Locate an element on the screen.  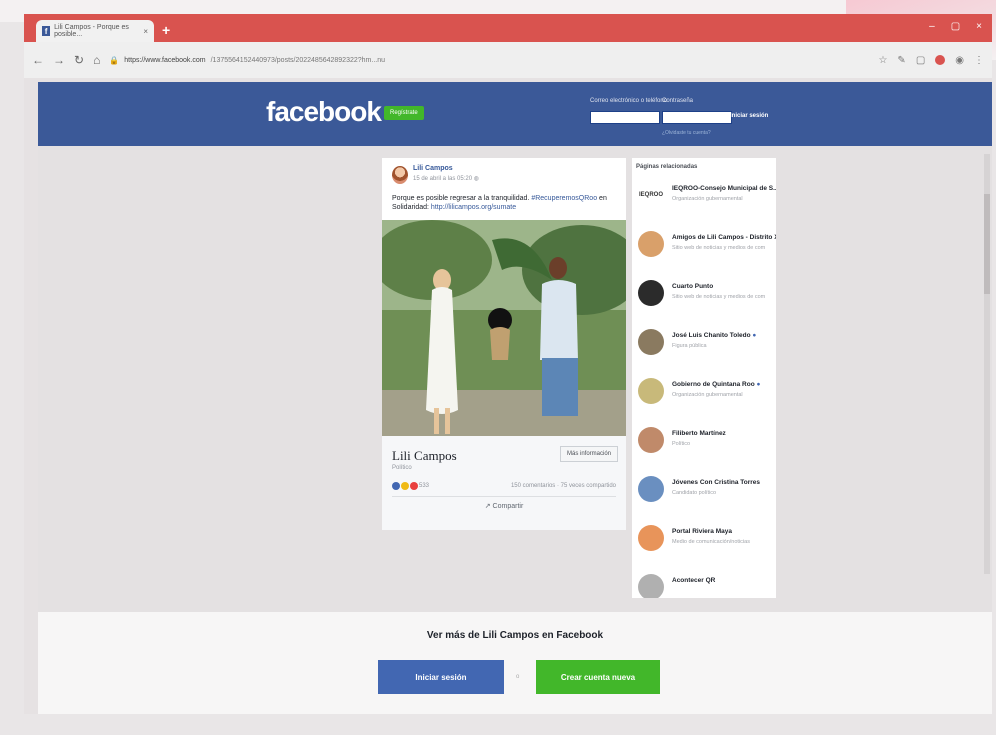
new-tab-button: + is located at coordinates (166, 30).